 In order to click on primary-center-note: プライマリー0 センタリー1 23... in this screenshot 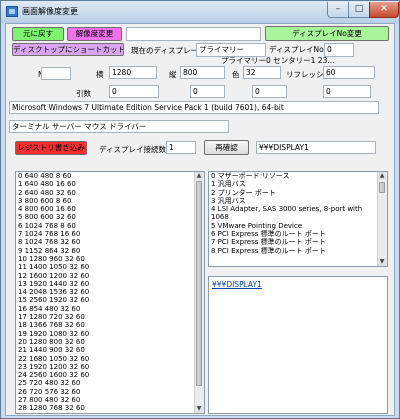, I will do `click(278, 60)`.